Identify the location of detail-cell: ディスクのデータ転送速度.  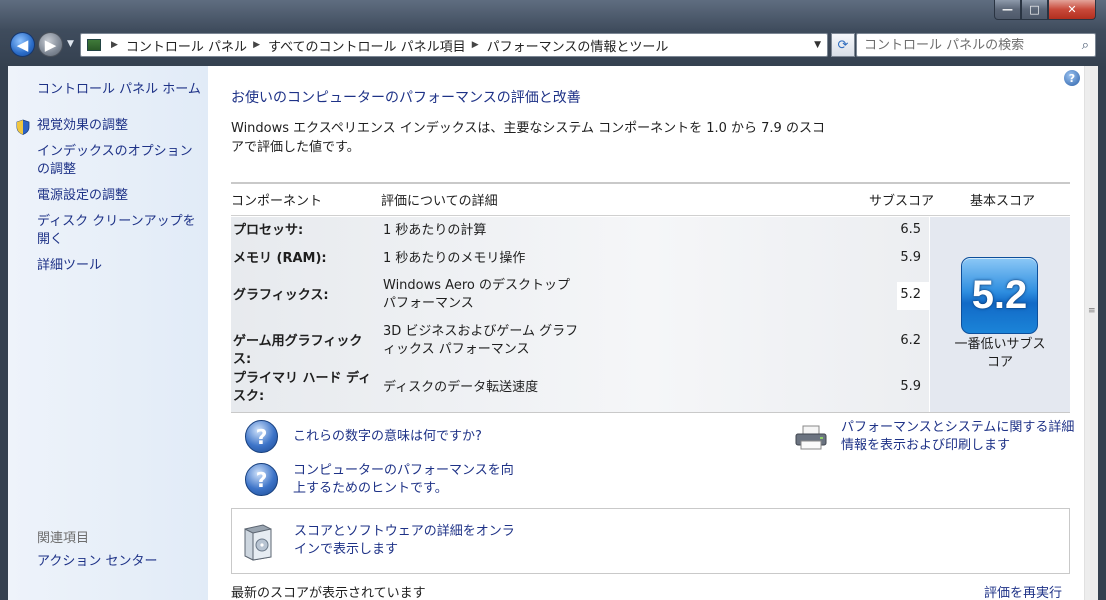
(461, 387).